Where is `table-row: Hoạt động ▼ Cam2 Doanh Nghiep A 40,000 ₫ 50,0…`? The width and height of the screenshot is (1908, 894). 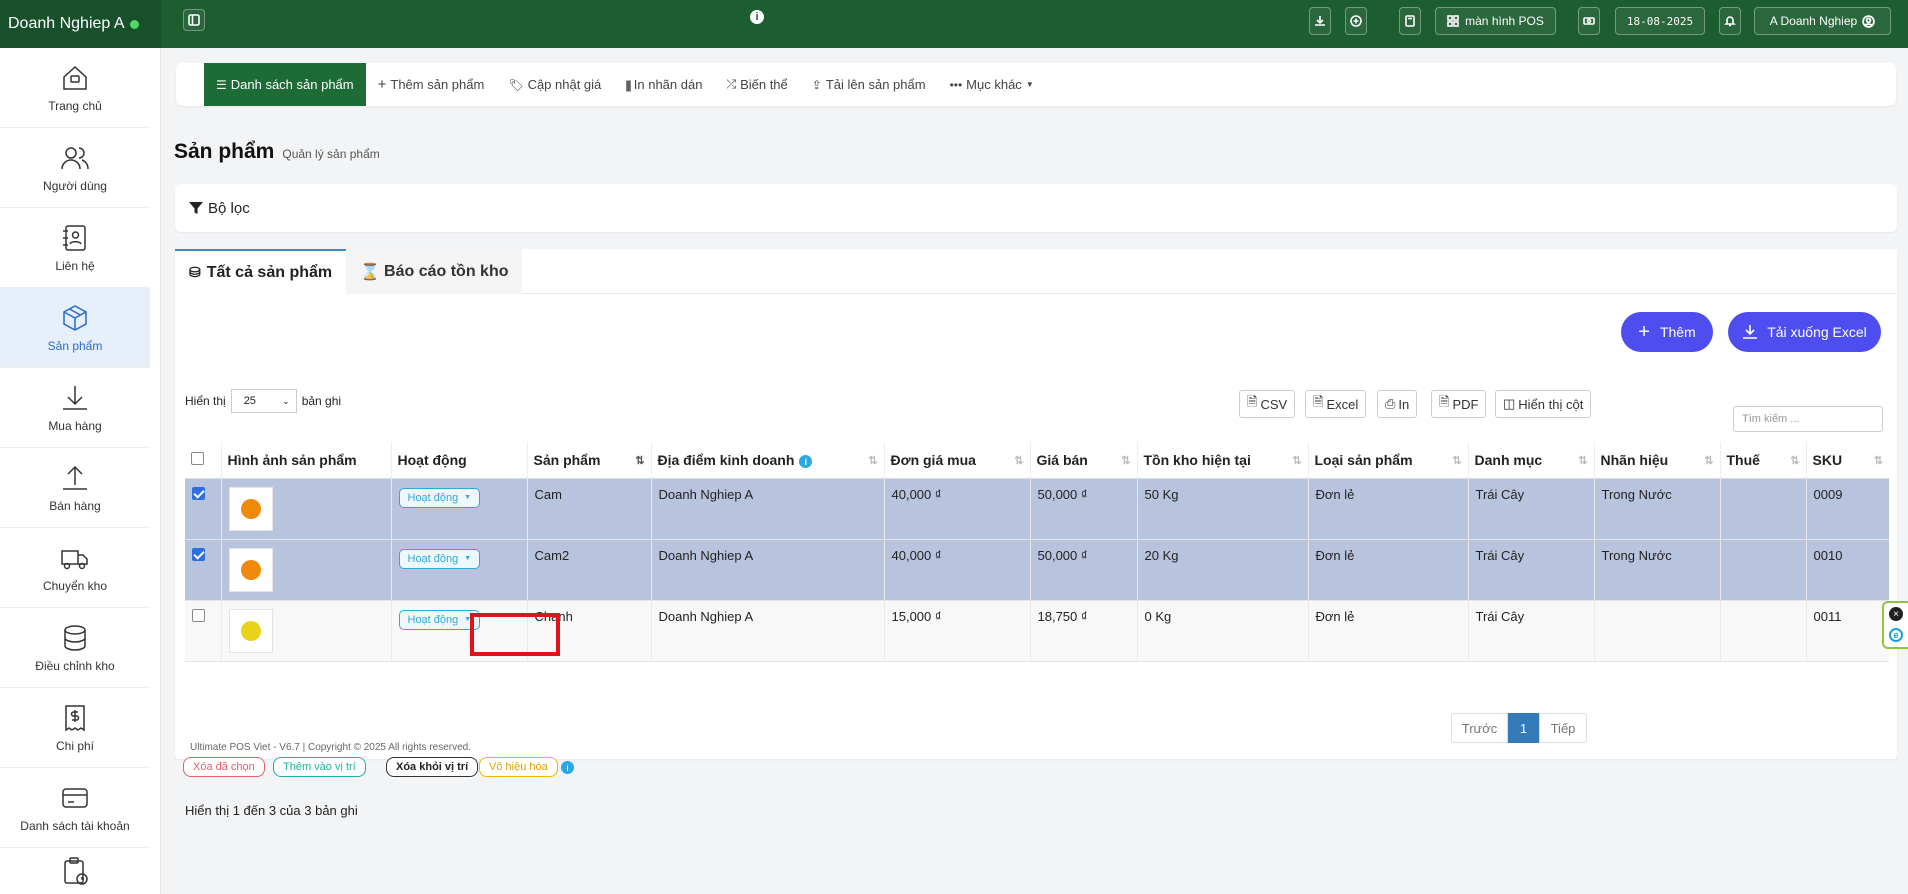 table-row: Hoạt động ▼ Cam2 Doanh Nghiep A 40,000 ₫ 50,0… is located at coordinates (1037, 570).